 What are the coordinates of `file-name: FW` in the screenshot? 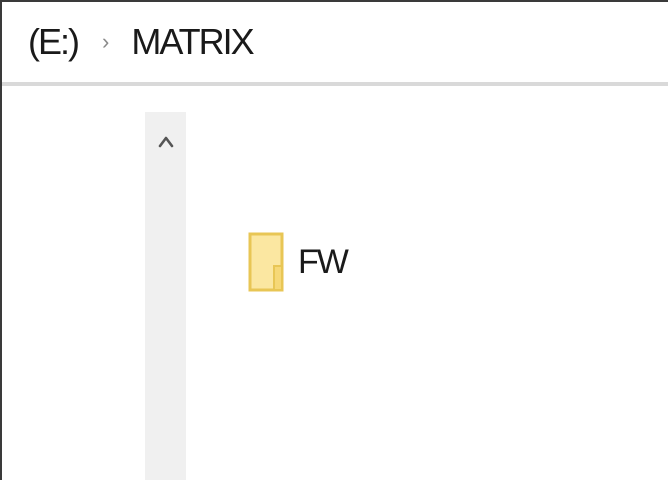 It's located at (323, 262).